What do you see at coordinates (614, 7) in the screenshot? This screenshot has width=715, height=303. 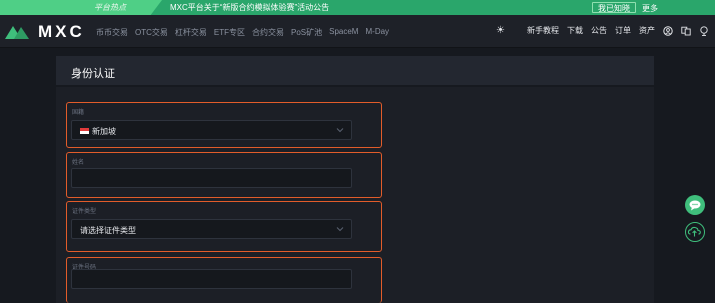 I see `acknowledge-button: 我已知晓` at bounding box center [614, 7].